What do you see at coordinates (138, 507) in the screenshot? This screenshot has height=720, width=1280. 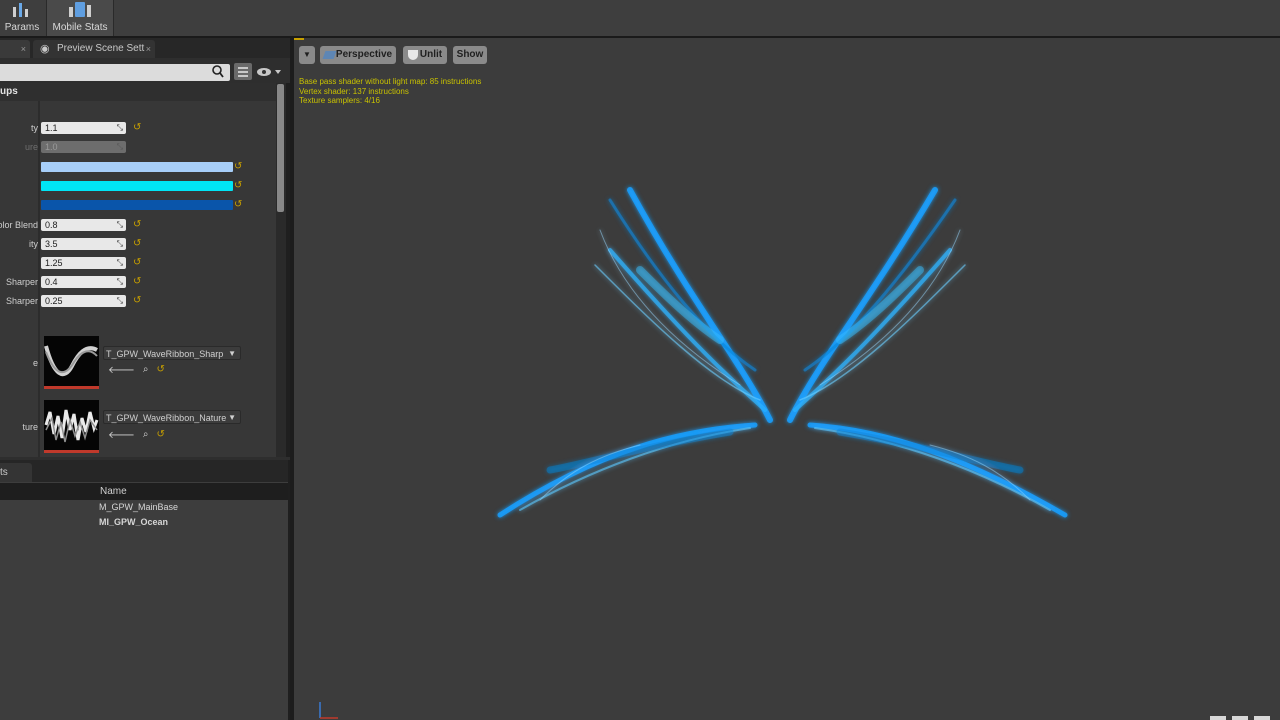 I see `list-item: M_GPW_MainBase` at bounding box center [138, 507].